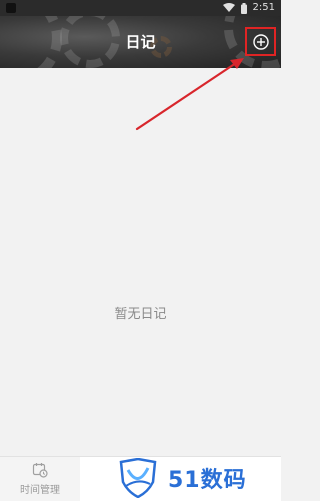 The height and width of the screenshot is (501, 320). Describe the element at coordinates (40, 470) in the screenshot. I see `calendar-clock-icon` at that location.